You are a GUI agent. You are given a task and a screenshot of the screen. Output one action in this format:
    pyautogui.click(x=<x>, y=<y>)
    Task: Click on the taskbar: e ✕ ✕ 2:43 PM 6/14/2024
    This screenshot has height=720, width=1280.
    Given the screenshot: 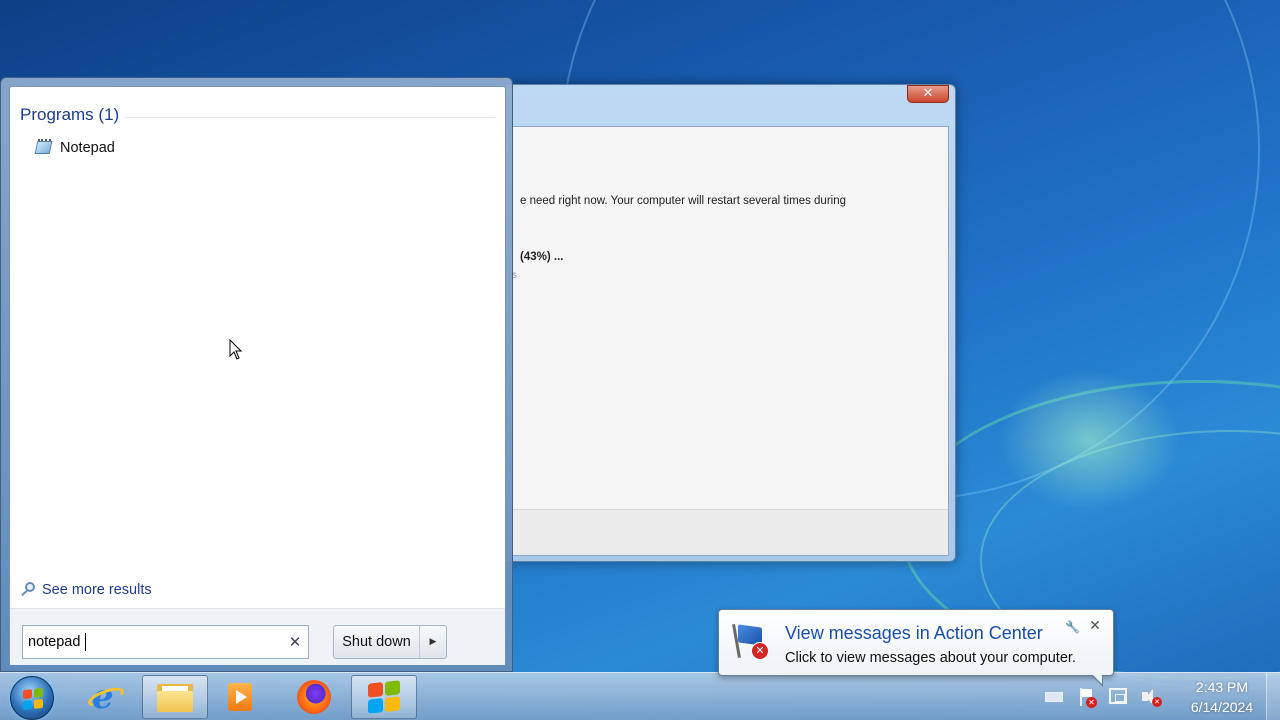 What is the action you would take?
    pyautogui.click(x=640, y=696)
    